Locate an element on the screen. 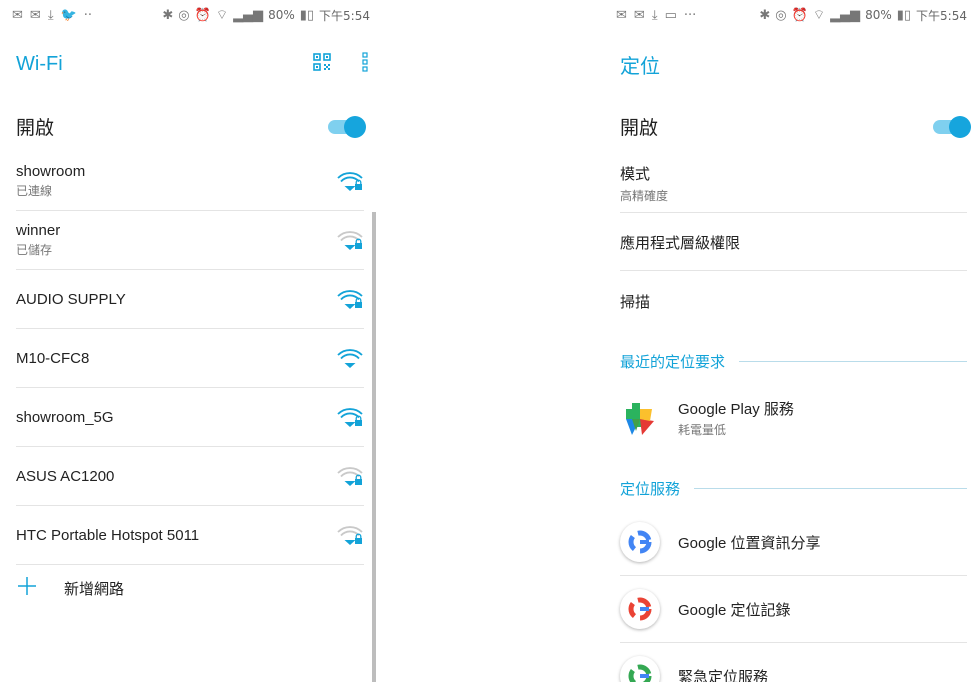 This screenshot has height=682, width=975. more-vert-icon is located at coordinates (365, 64).